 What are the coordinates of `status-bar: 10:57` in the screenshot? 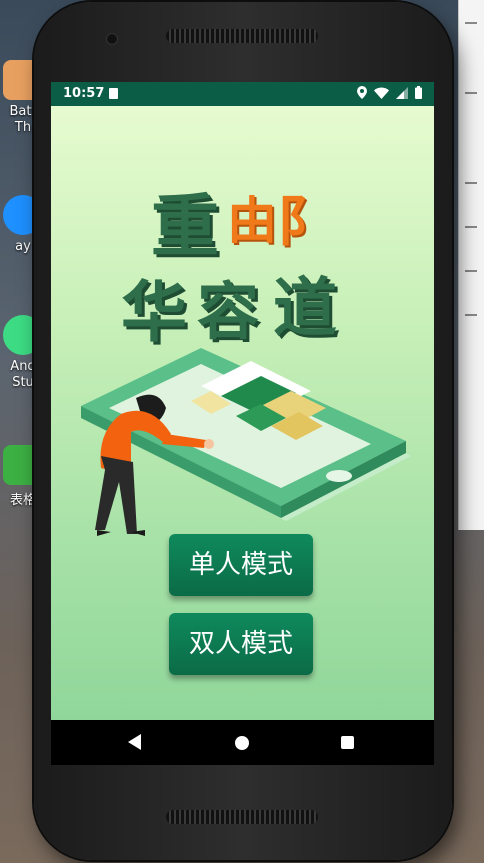 It's located at (242, 94).